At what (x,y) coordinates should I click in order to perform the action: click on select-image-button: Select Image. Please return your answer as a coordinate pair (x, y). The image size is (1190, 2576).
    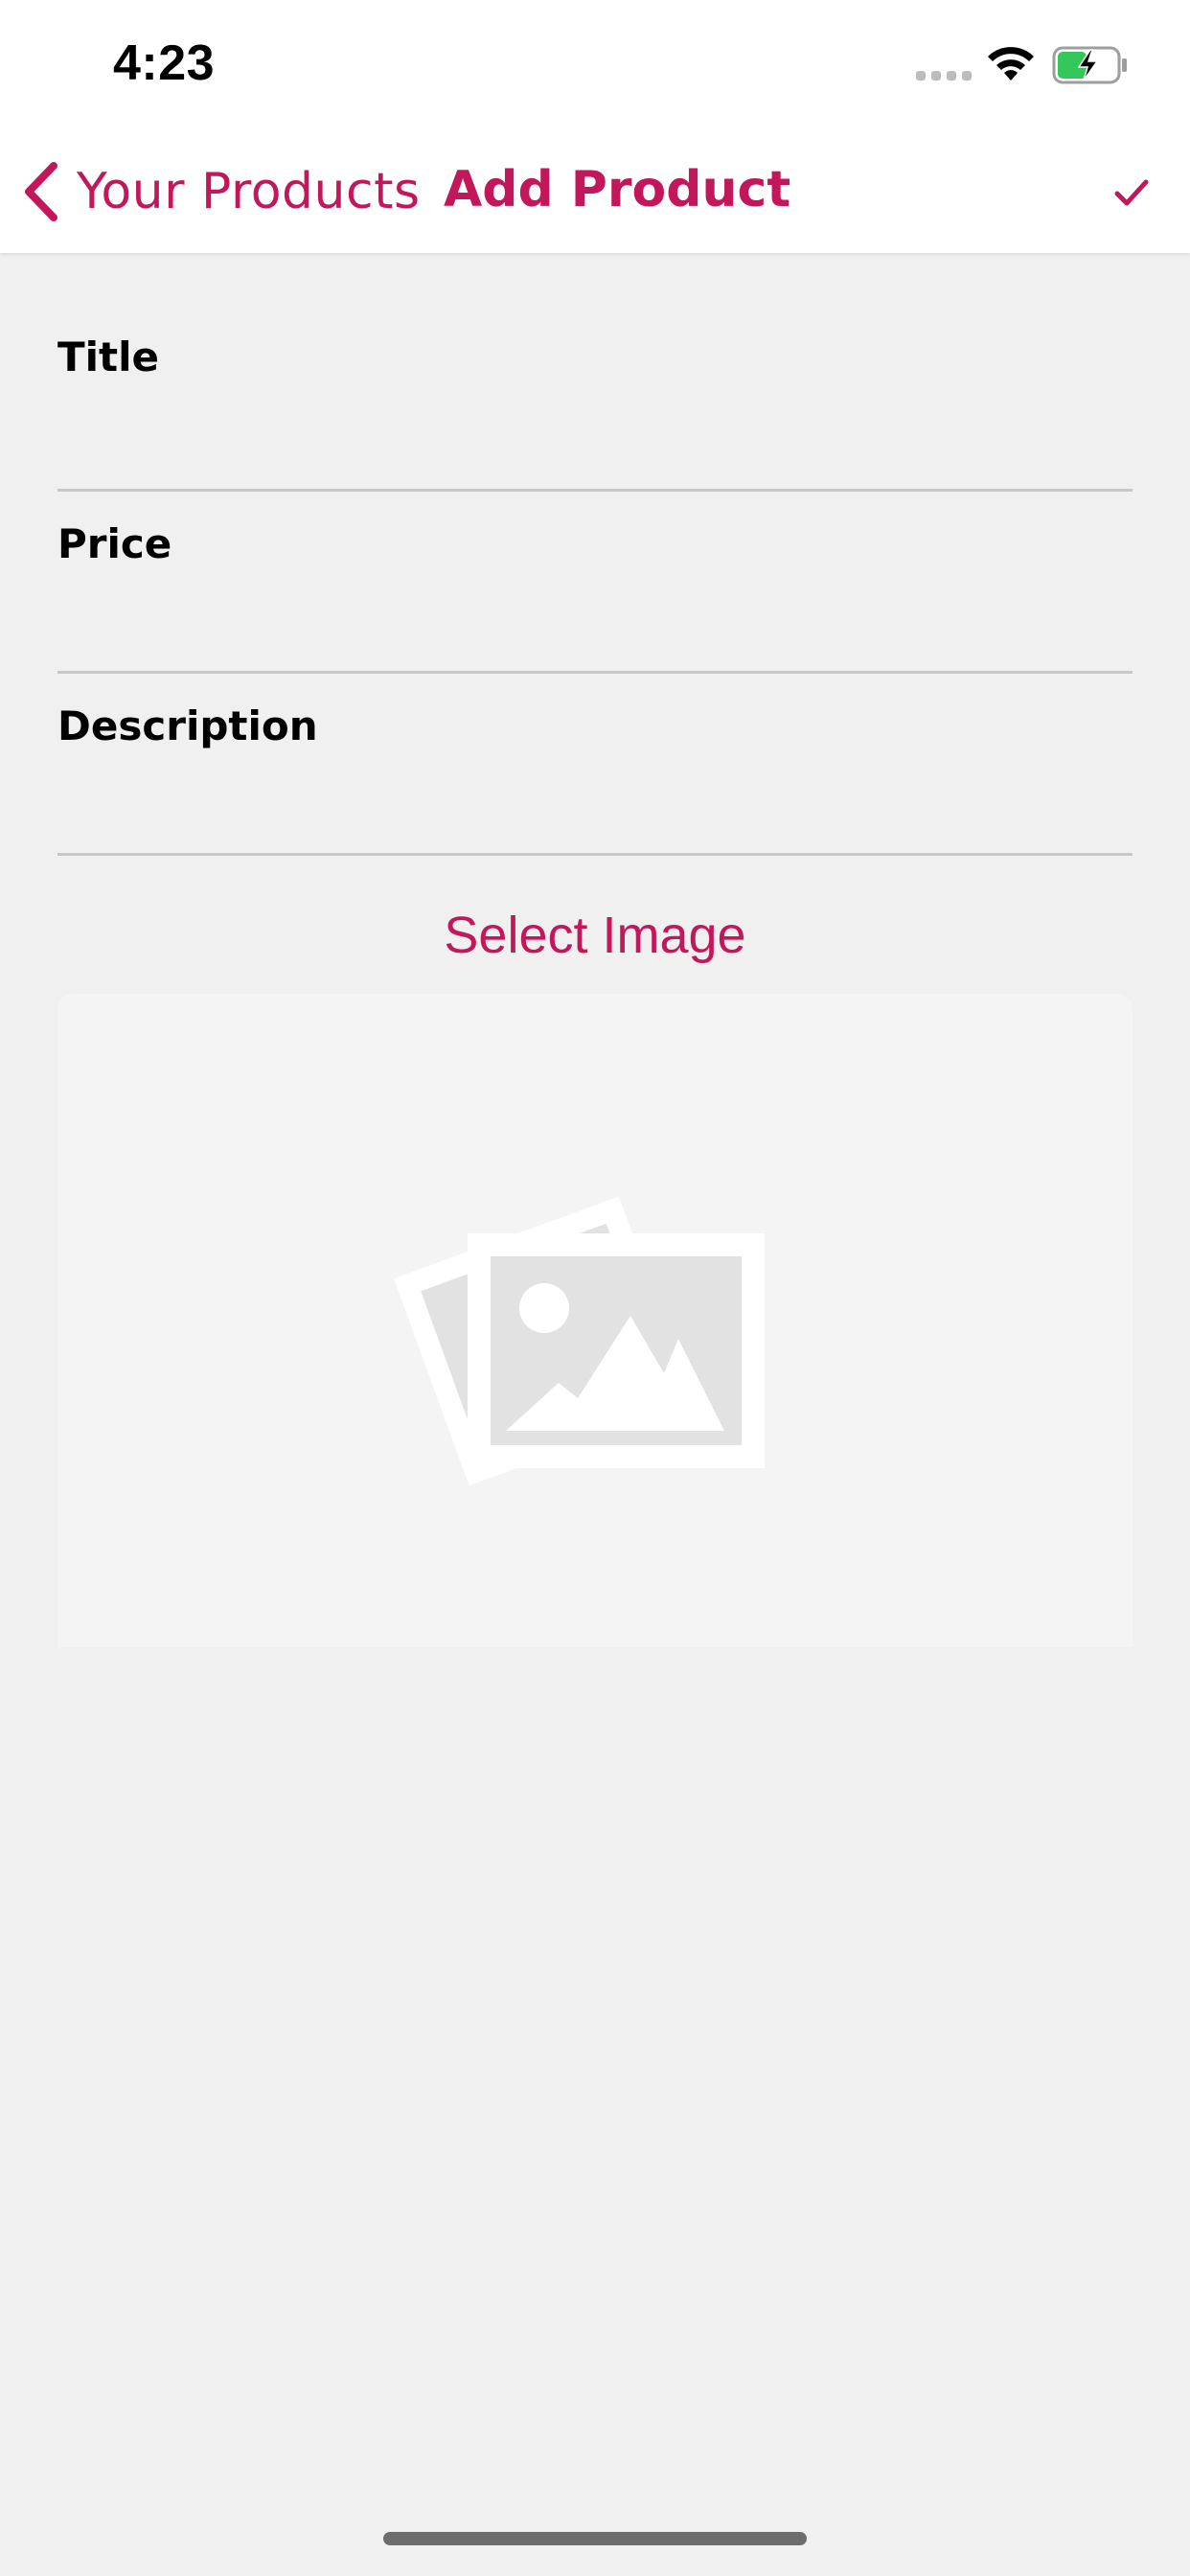
    Looking at the image, I should click on (595, 935).